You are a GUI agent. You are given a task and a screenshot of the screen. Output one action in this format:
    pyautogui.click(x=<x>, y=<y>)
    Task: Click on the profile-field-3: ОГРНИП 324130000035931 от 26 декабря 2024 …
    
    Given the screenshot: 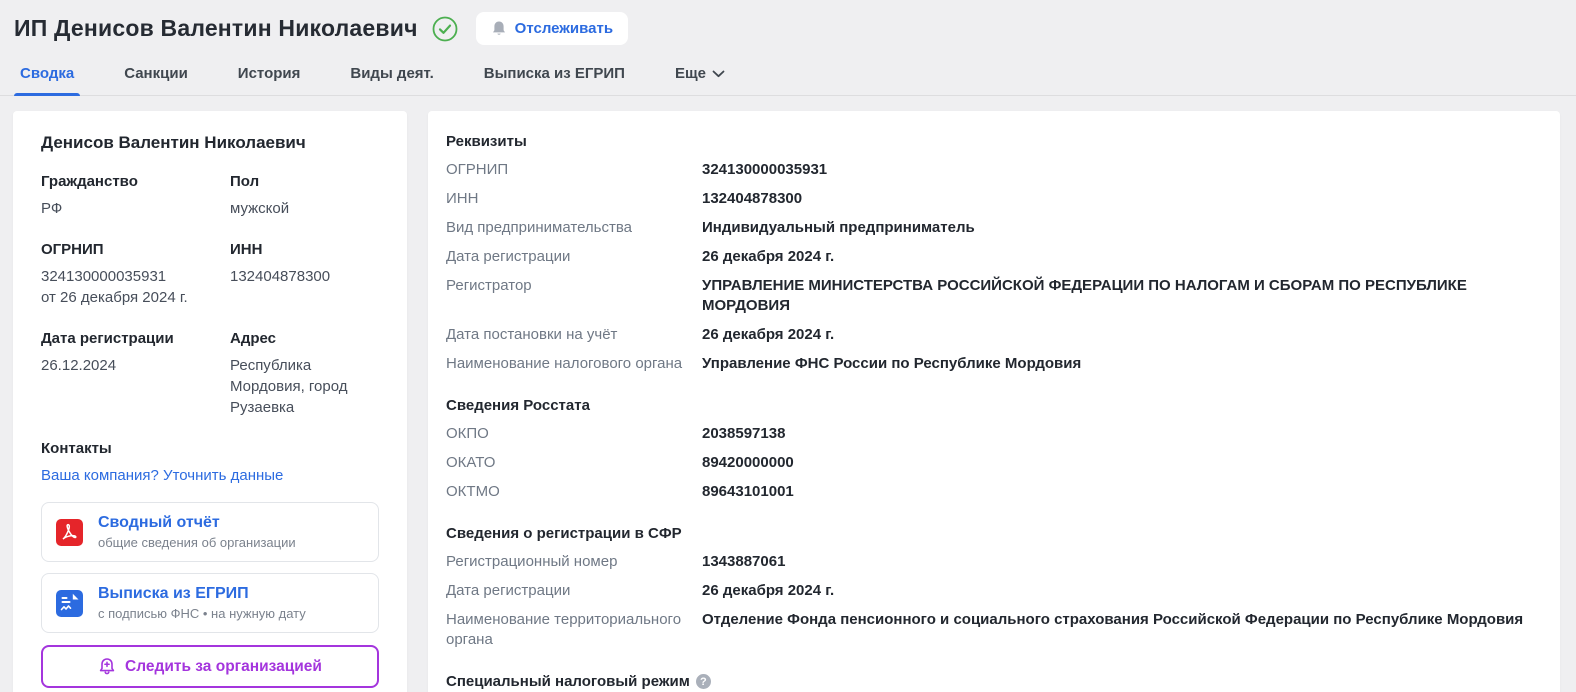 What is the action you would take?
    pyautogui.click(x=135, y=274)
    